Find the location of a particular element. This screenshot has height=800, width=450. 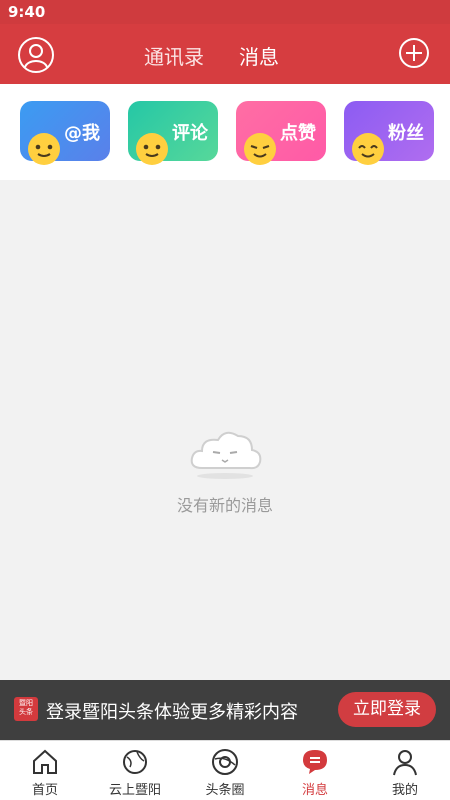

nav-label: 首页 is located at coordinates (44, 790).